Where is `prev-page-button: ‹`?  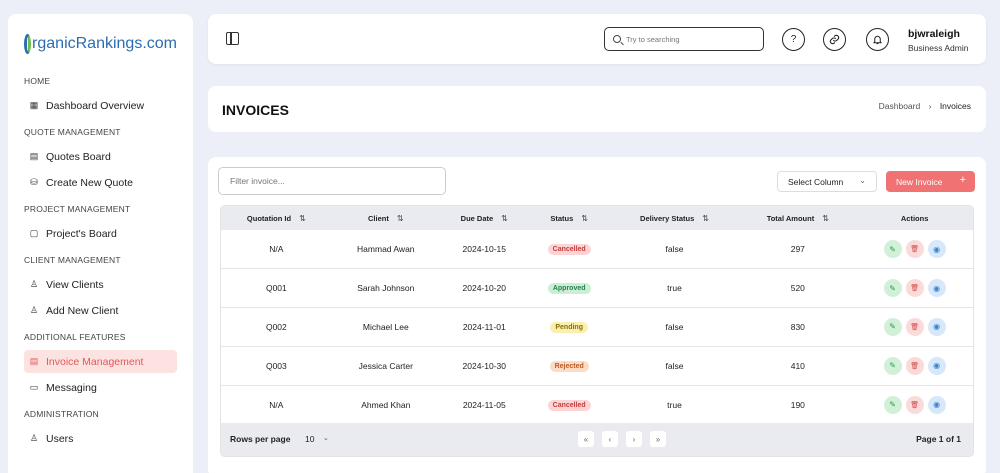 prev-page-button: ‹ is located at coordinates (610, 439).